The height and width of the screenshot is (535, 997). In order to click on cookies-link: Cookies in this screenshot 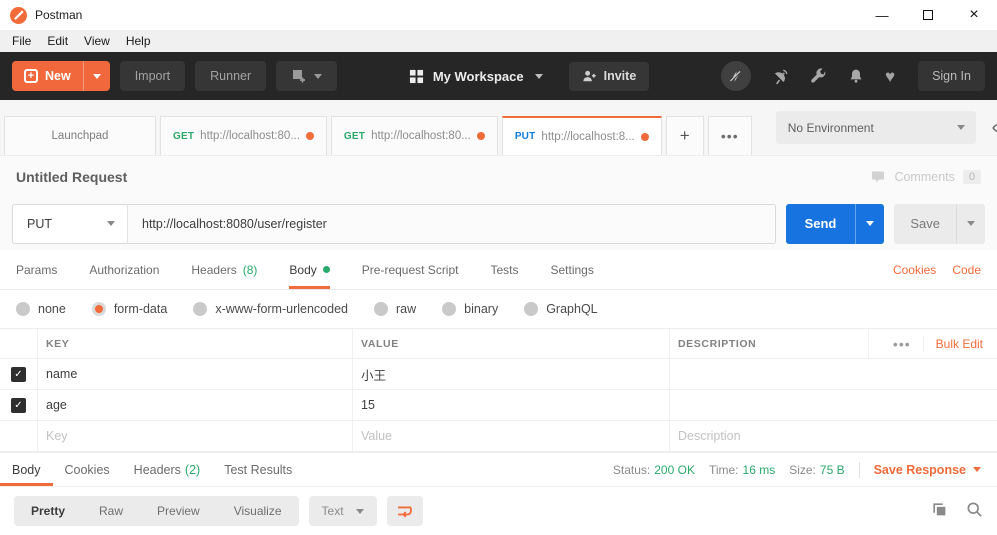, I will do `click(914, 270)`.